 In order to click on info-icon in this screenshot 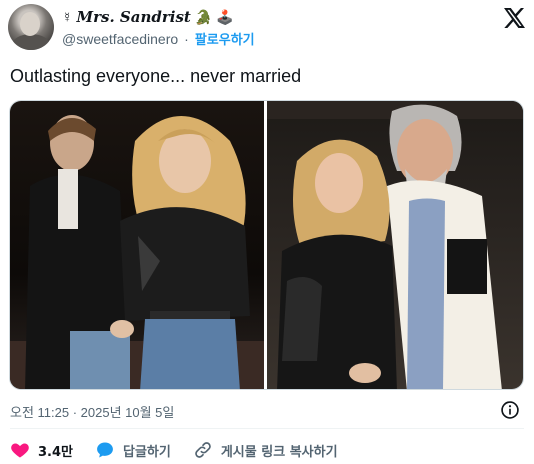, I will do `click(510, 410)`.